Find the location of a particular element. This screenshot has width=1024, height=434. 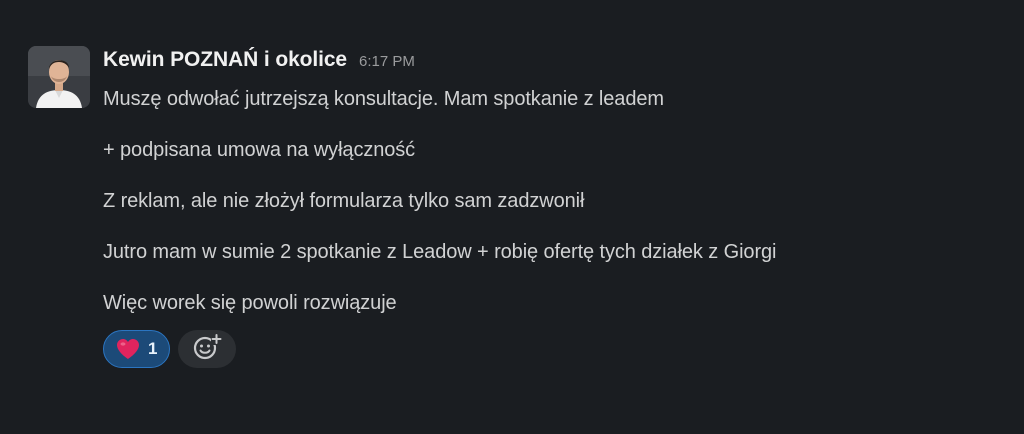

reaction-heart-button: 1 is located at coordinates (137, 349).